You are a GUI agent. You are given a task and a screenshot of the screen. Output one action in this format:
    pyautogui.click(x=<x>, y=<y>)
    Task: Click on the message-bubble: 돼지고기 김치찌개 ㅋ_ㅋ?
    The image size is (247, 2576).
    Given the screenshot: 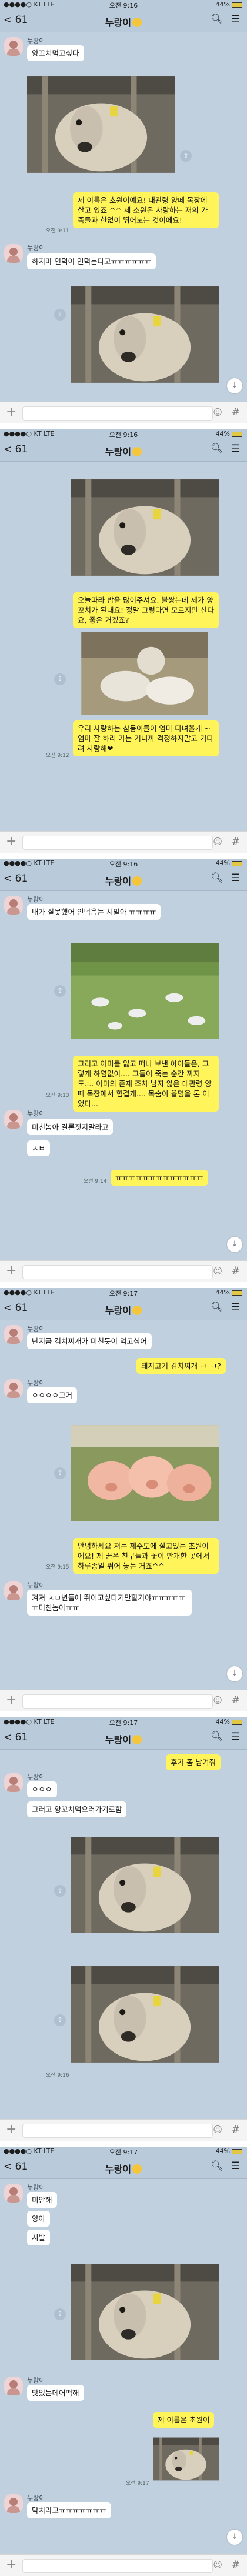 What is the action you would take?
    pyautogui.click(x=181, y=1366)
    